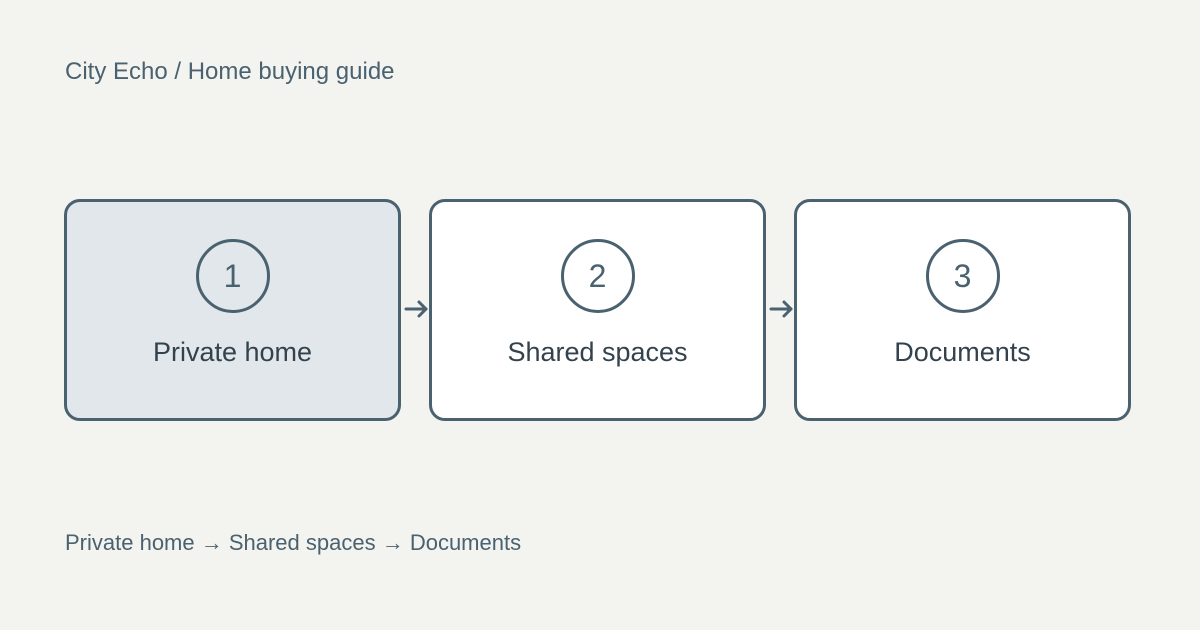  What do you see at coordinates (962, 276) in the screenshot?
I see `step-number-badge: 3` at bounding box center [962, 276].